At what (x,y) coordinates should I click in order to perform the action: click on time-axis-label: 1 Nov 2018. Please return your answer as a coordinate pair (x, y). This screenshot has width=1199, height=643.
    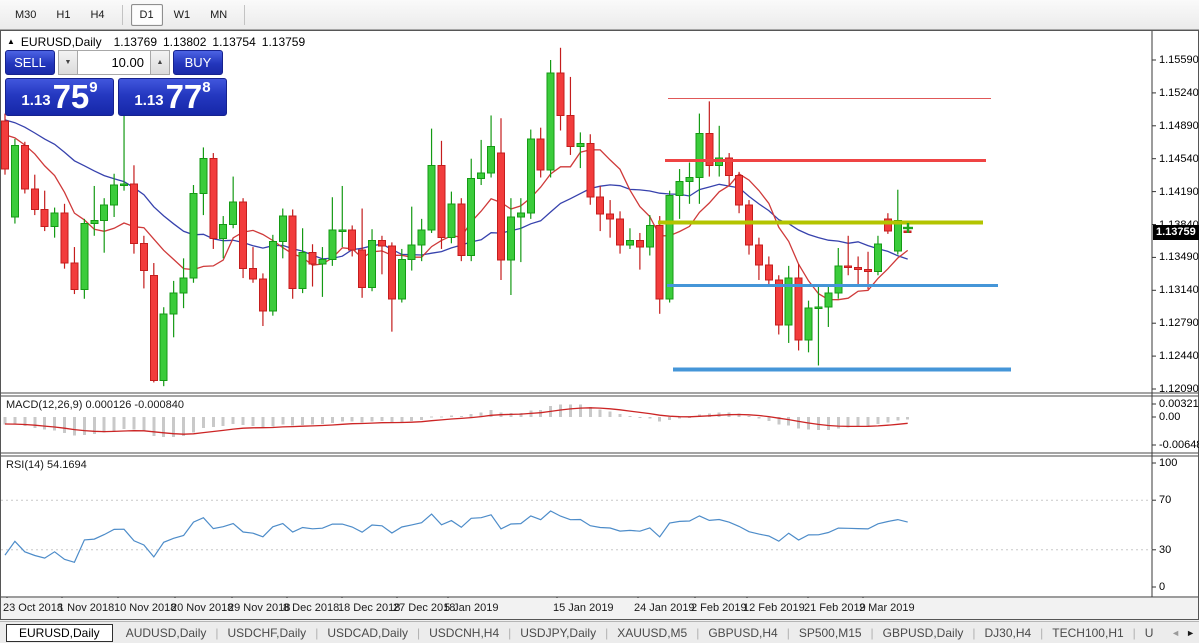
    Looking at the image, I should click on (86, 608).